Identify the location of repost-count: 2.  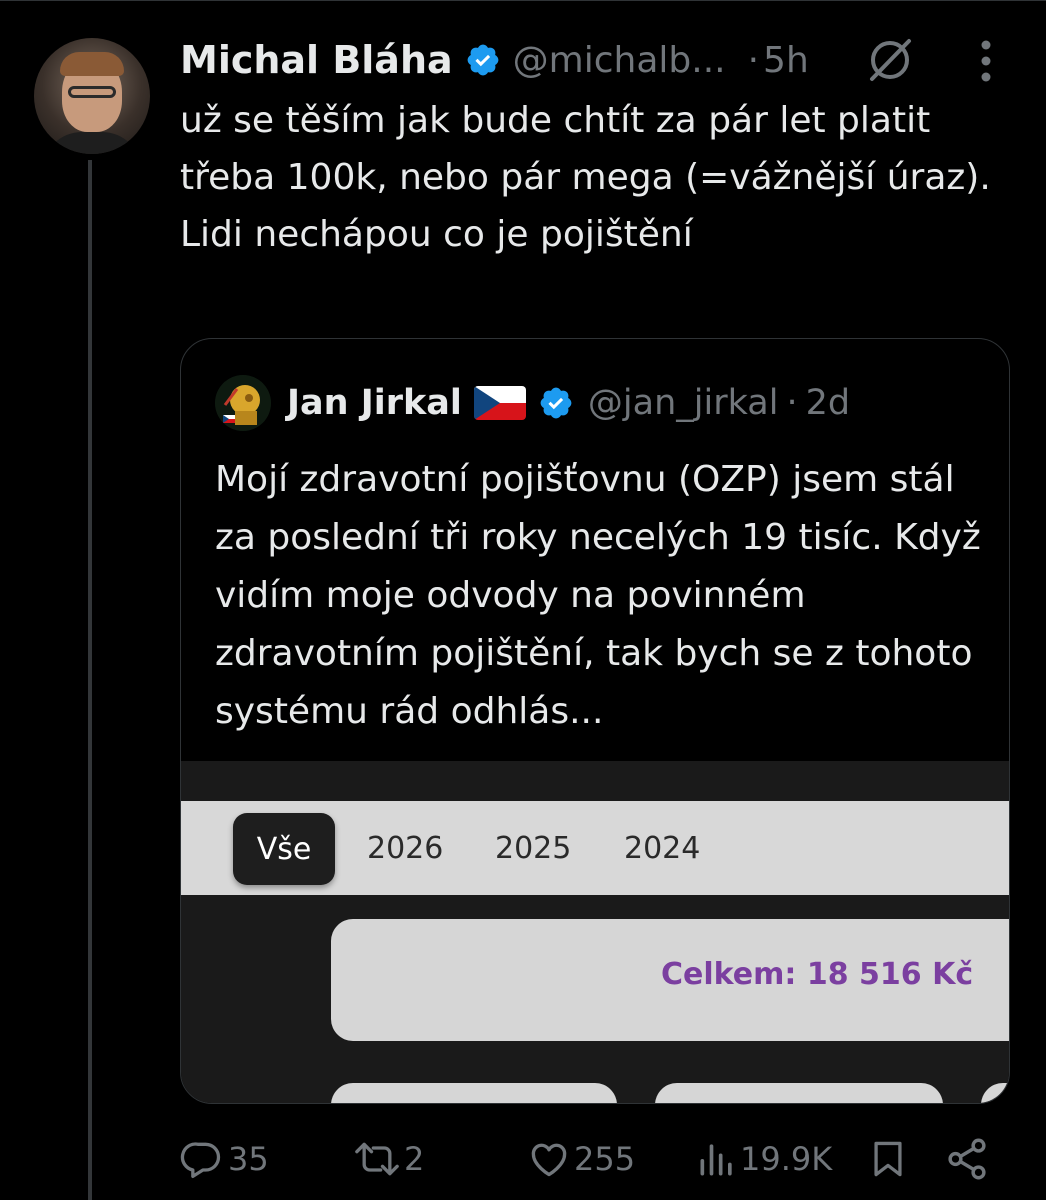
(414, 1159).